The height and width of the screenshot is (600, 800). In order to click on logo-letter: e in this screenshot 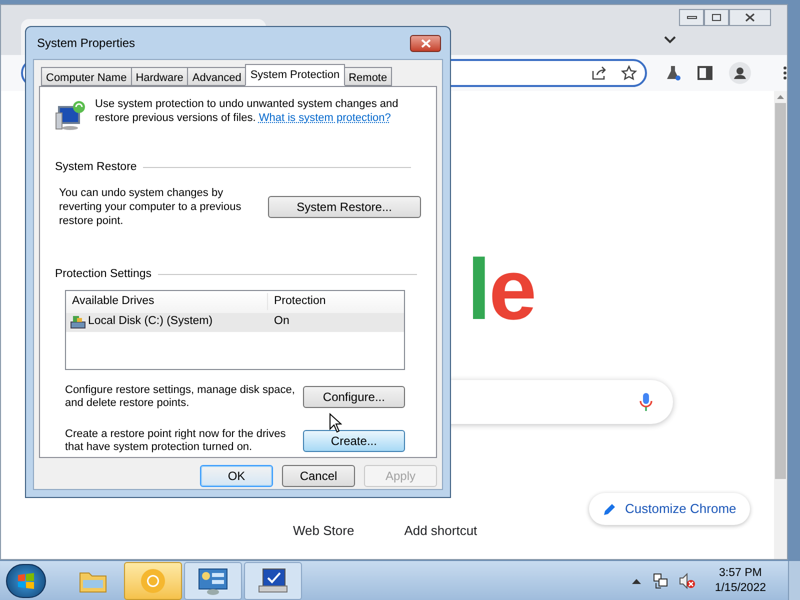, I will do `click(511, 290)`.